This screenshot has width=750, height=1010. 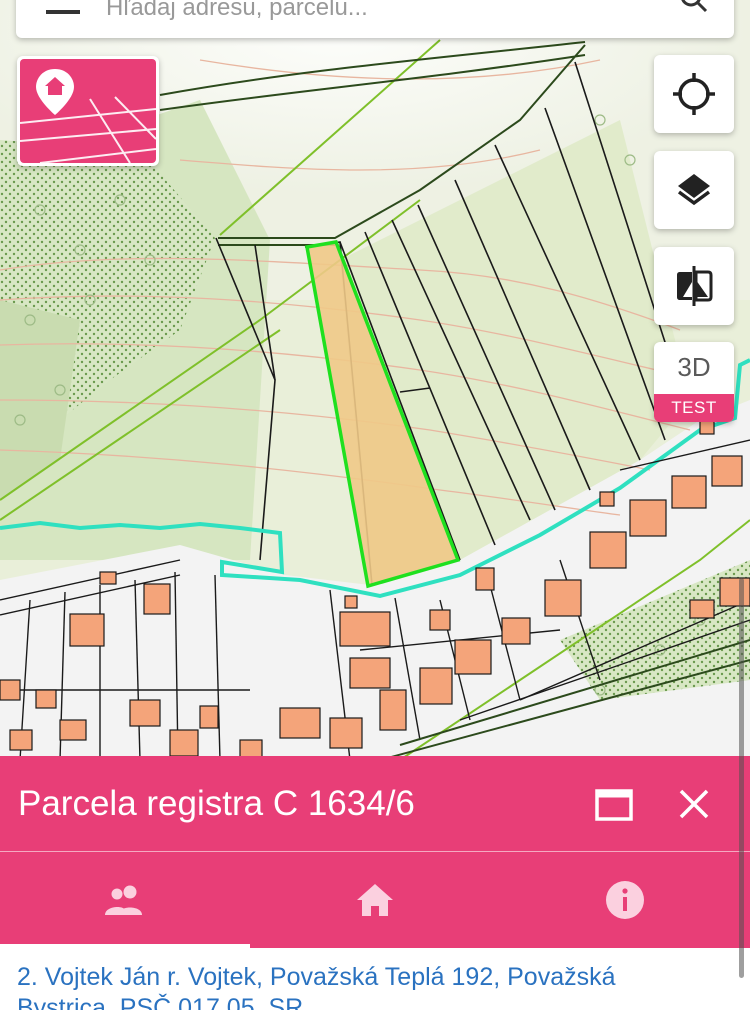 I want to click on parcel-tabs, so click(x=375, y=900).